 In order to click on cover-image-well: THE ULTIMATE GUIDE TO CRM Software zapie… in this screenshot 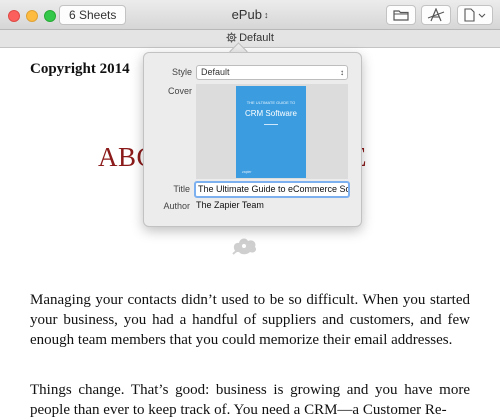, I will do `click(272, 131)`.